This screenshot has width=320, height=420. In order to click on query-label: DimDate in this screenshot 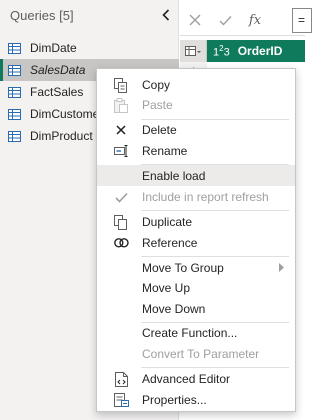, I will do `click(53, 48)`.